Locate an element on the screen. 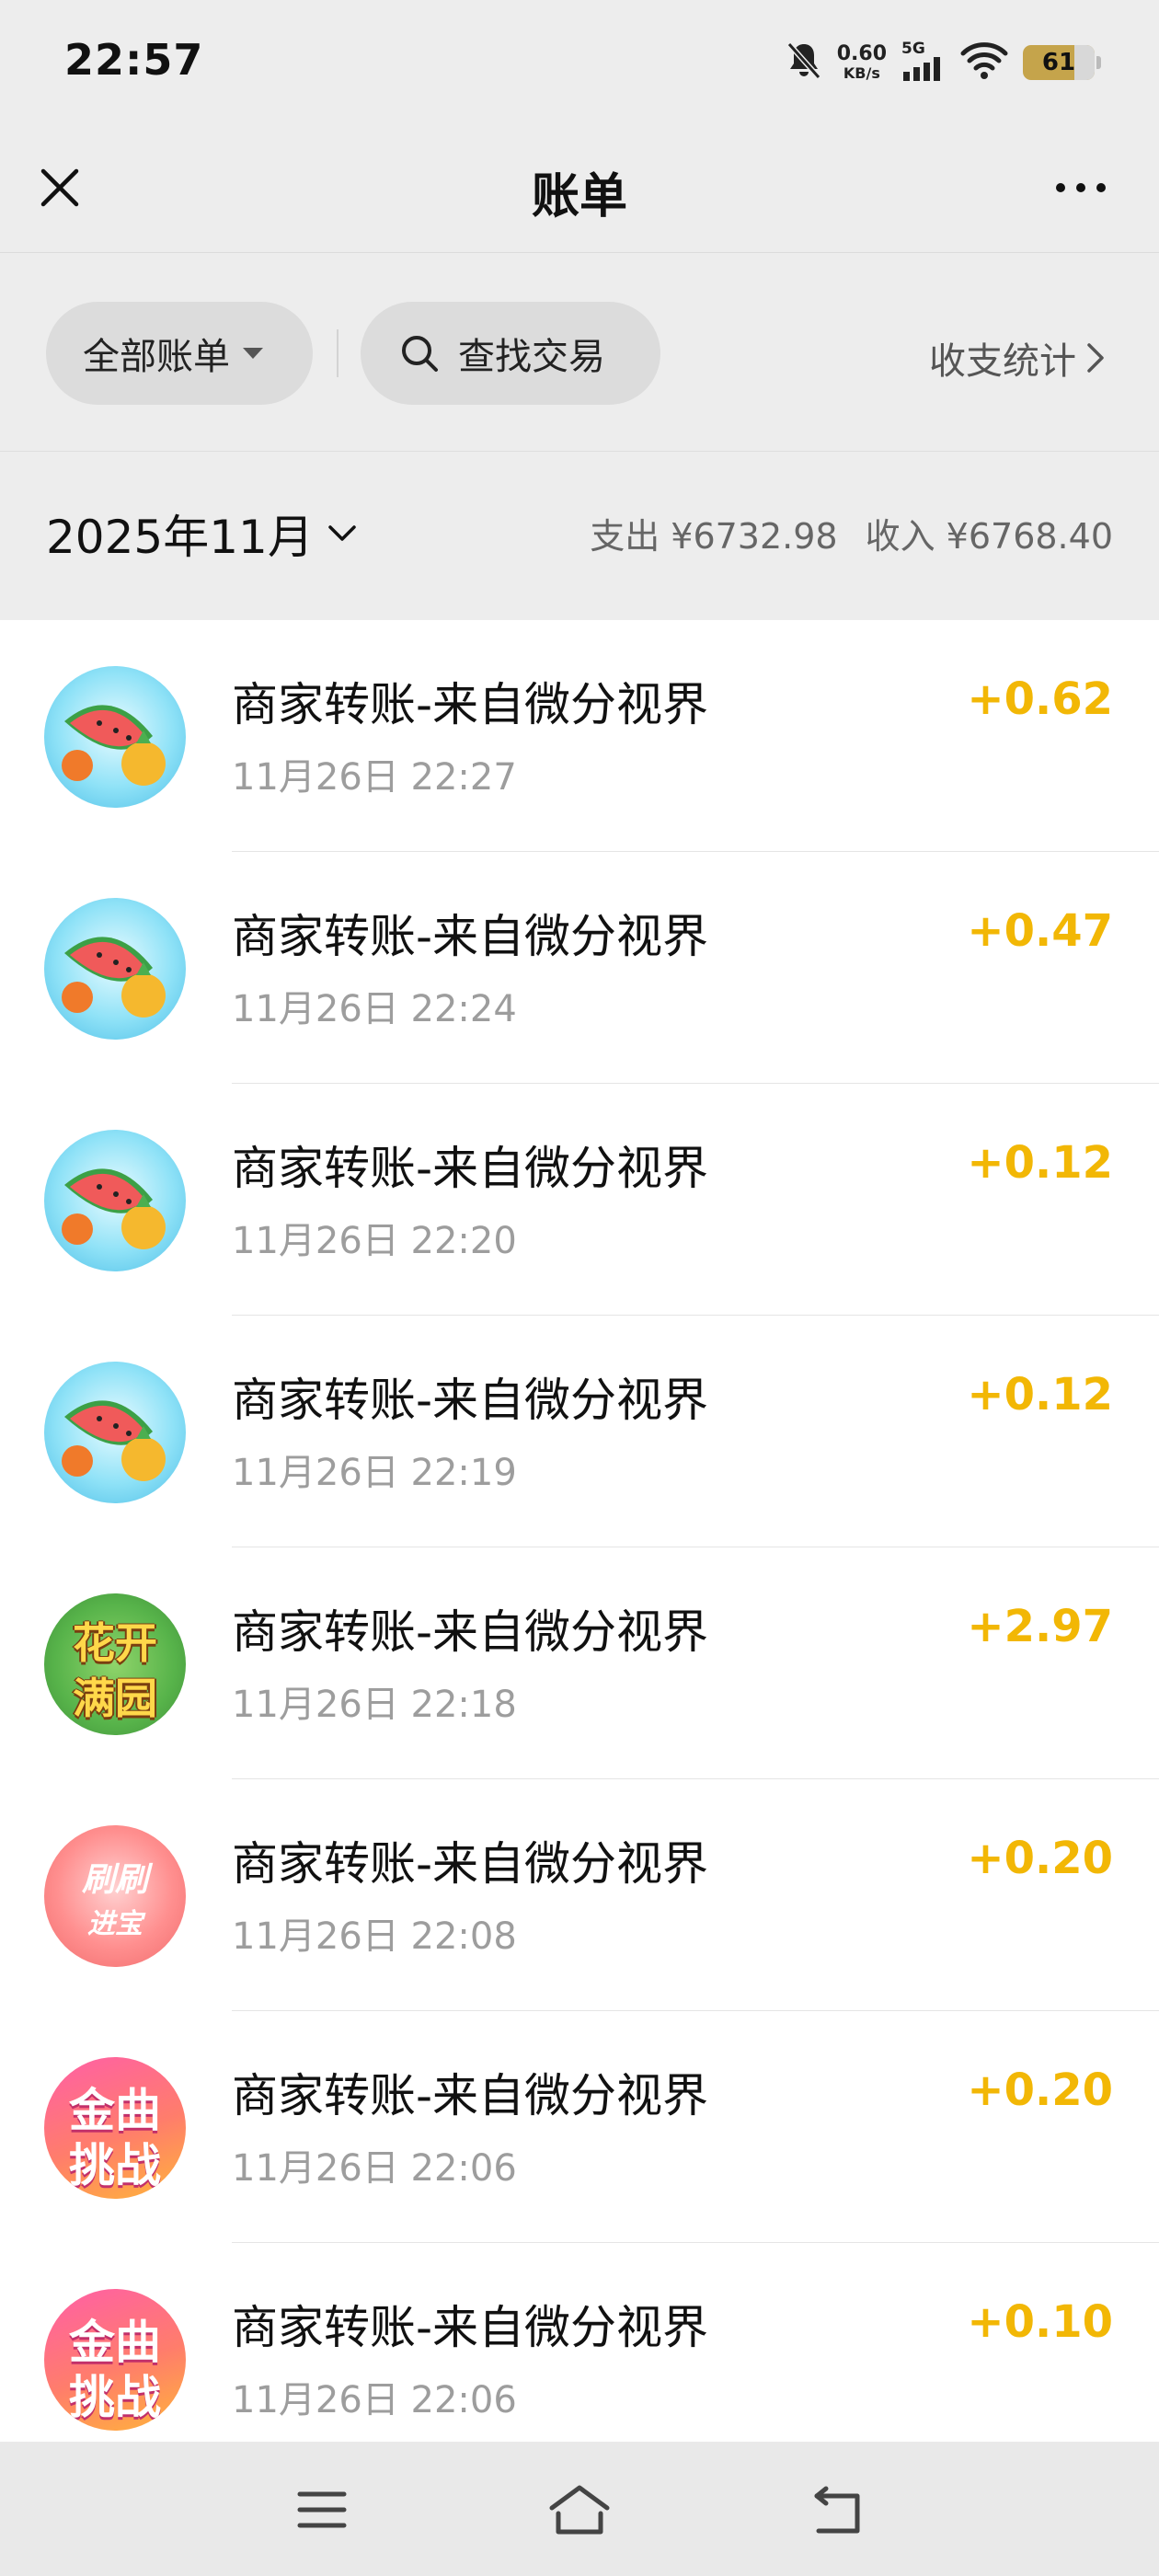  back-icon is located at coordinates (837, 2510).